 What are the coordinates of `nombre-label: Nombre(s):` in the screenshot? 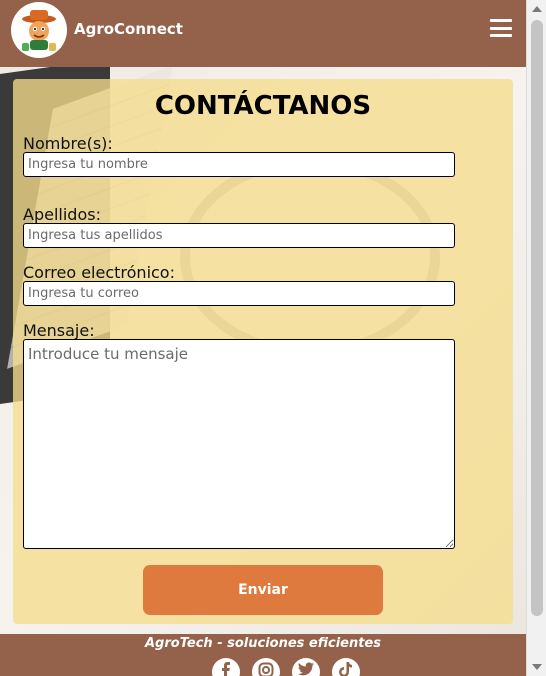 It's located at (68, 143).